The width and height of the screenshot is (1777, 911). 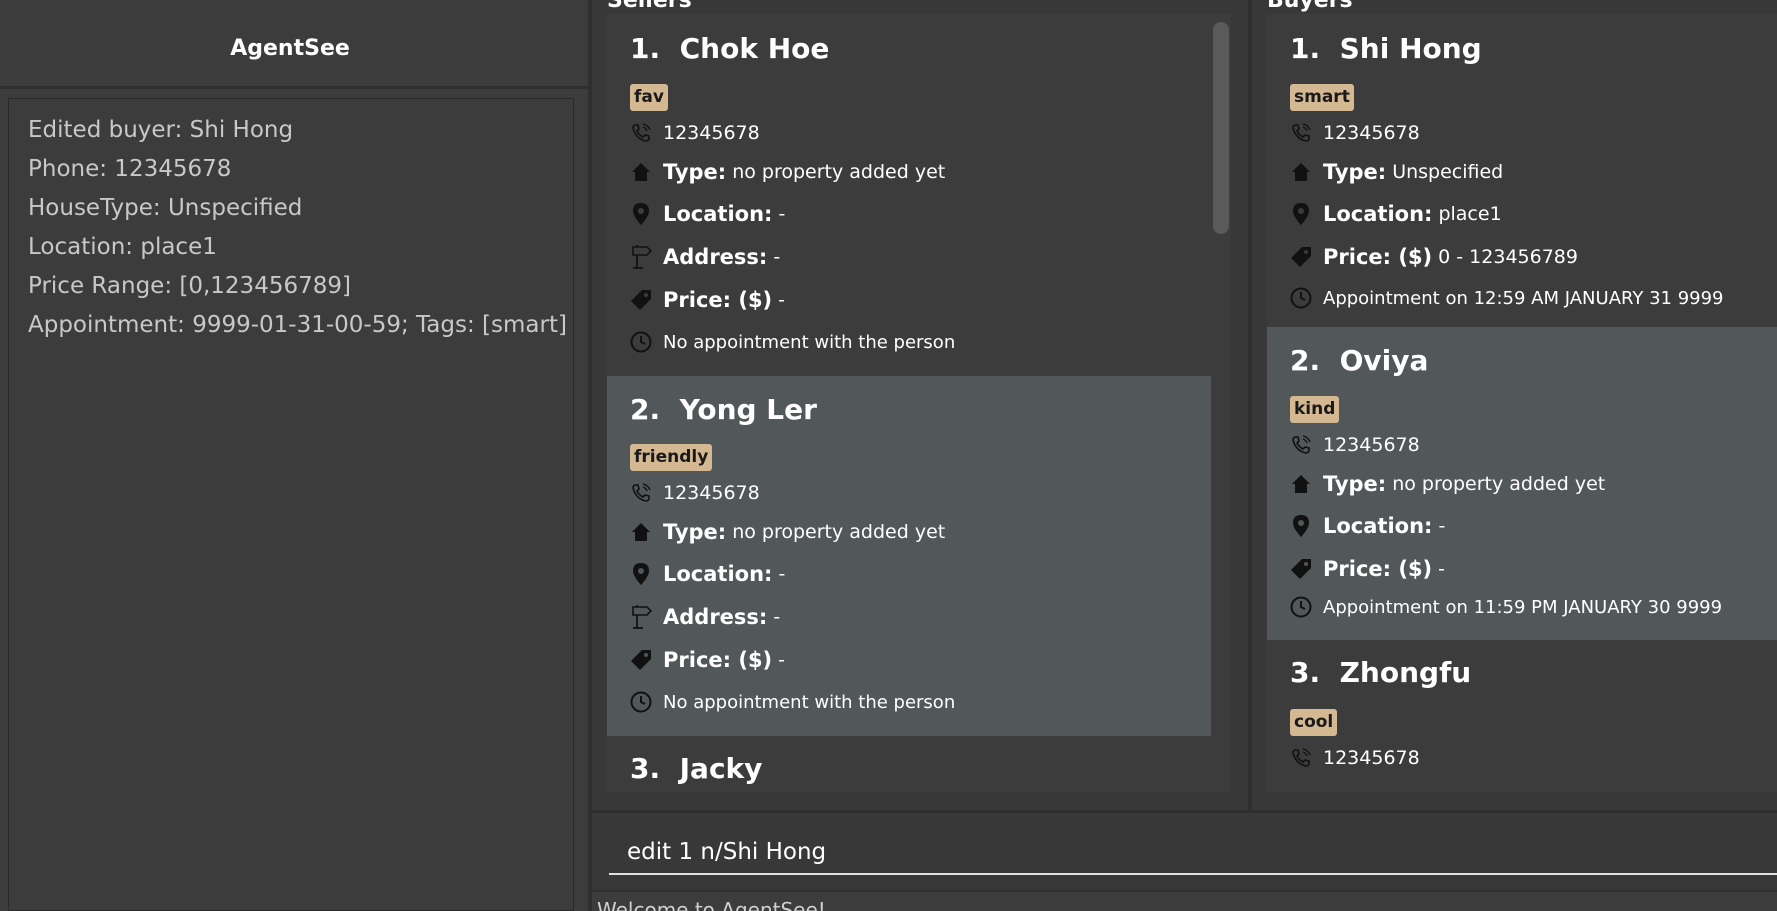 What do you see at coordinates (1384, 360) in the screenshot?
I see `card-name: Oviya` at bounding box center [1384, 360].